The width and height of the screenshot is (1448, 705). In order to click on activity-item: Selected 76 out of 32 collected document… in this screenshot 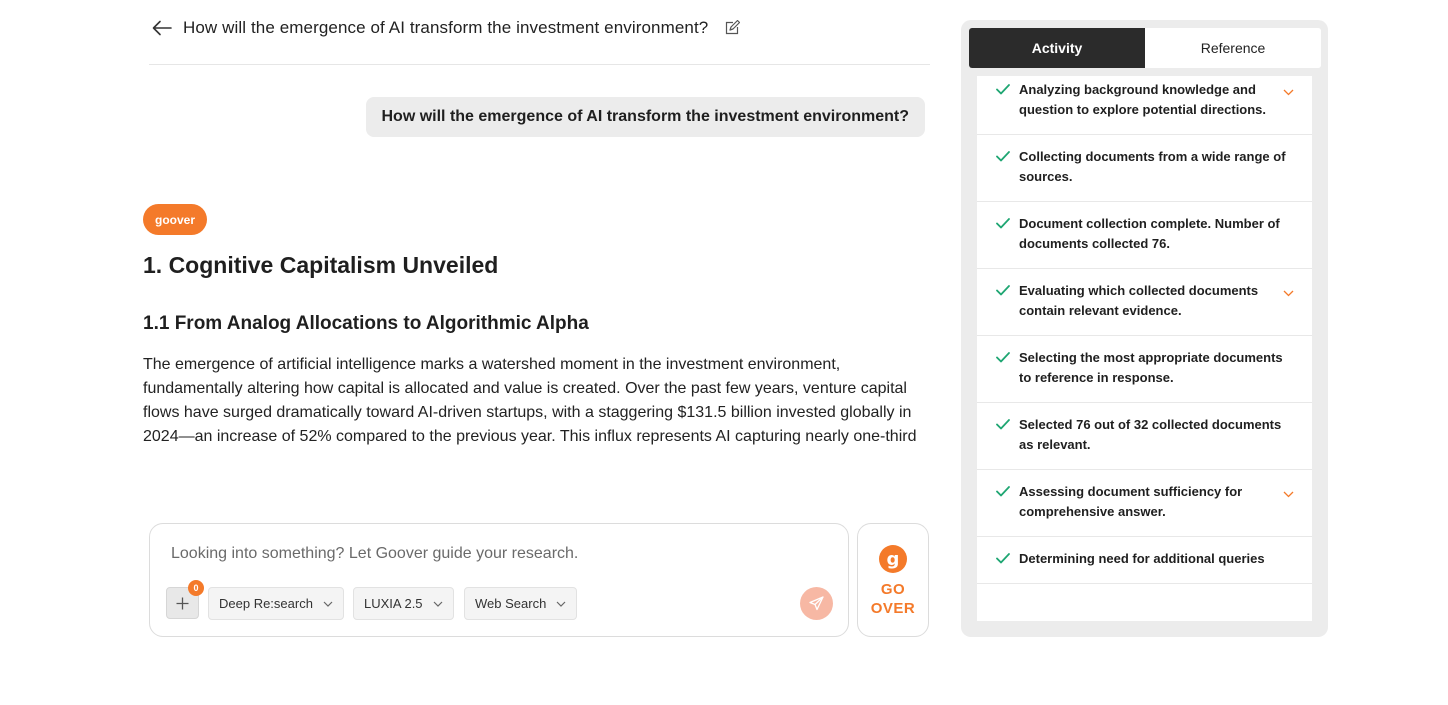, I will do `click(1144, 436)`.